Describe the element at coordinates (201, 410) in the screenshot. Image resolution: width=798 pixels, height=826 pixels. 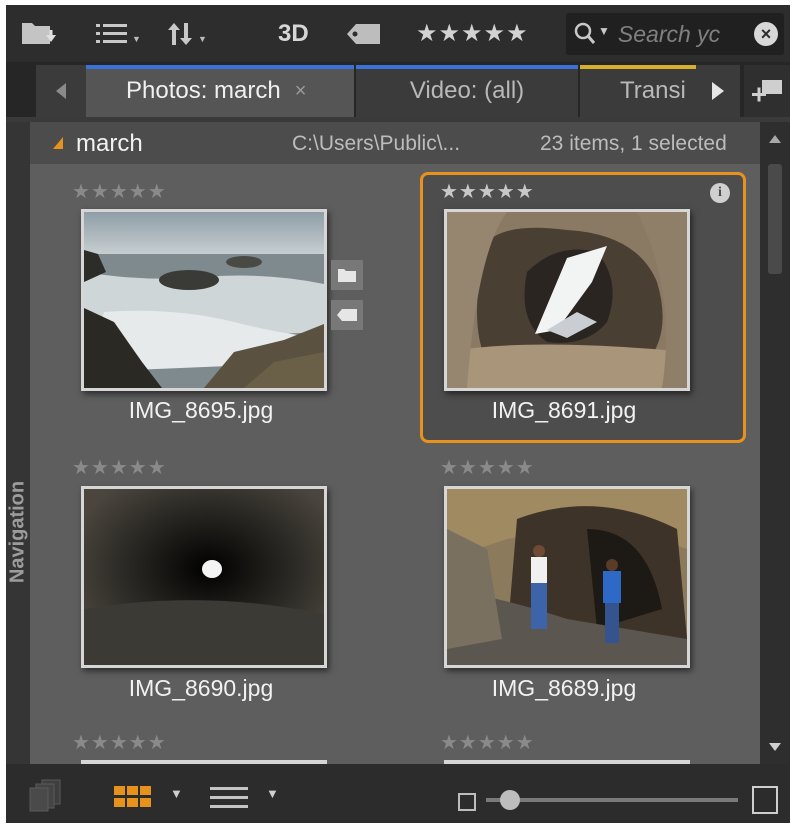
I see `thumbnail-filename: IMG_8695.jpg` at that location.